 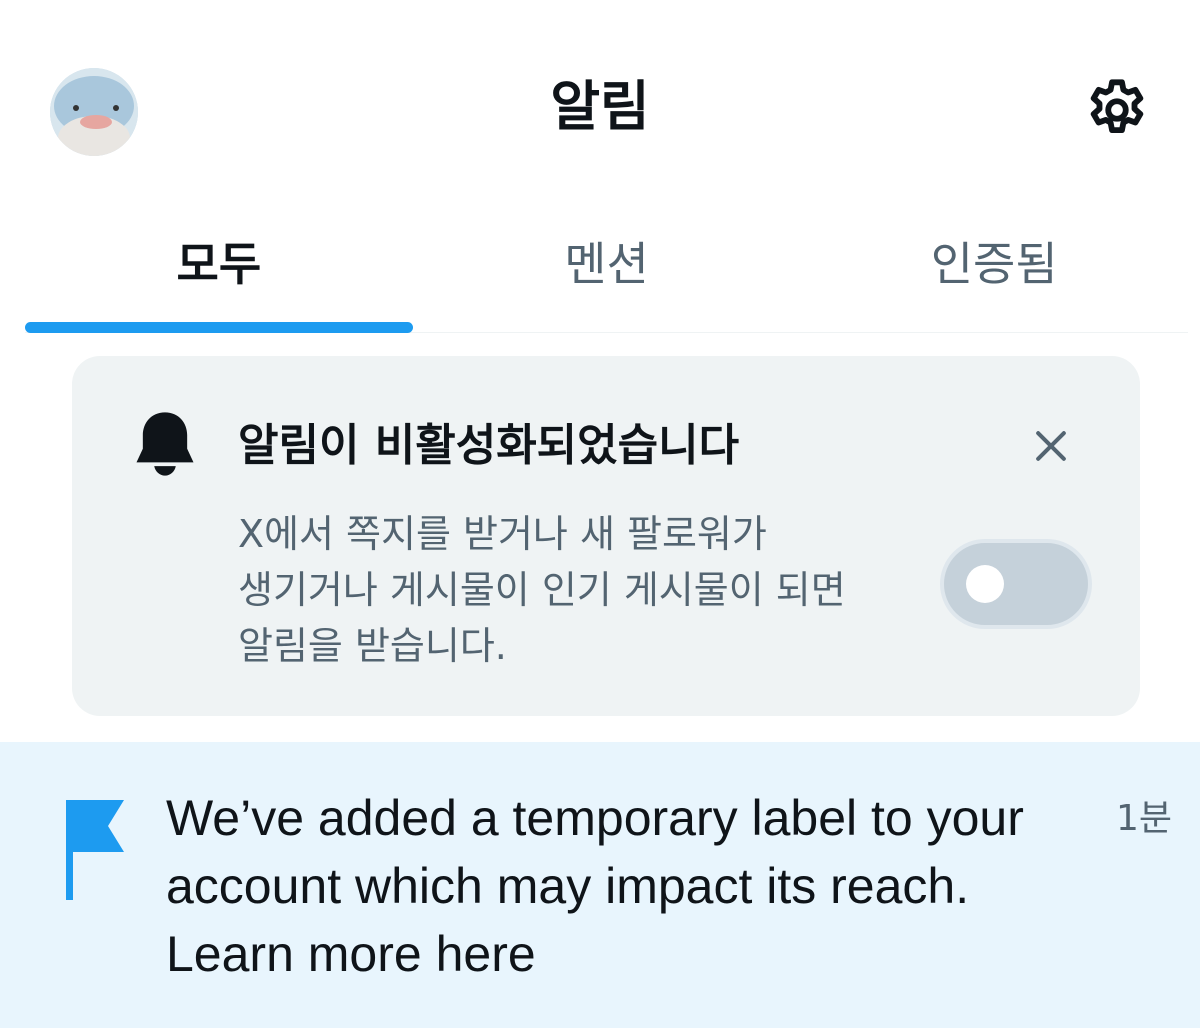 I want to click on learn-more-link: Learn more here, so click(x=616, y=954).